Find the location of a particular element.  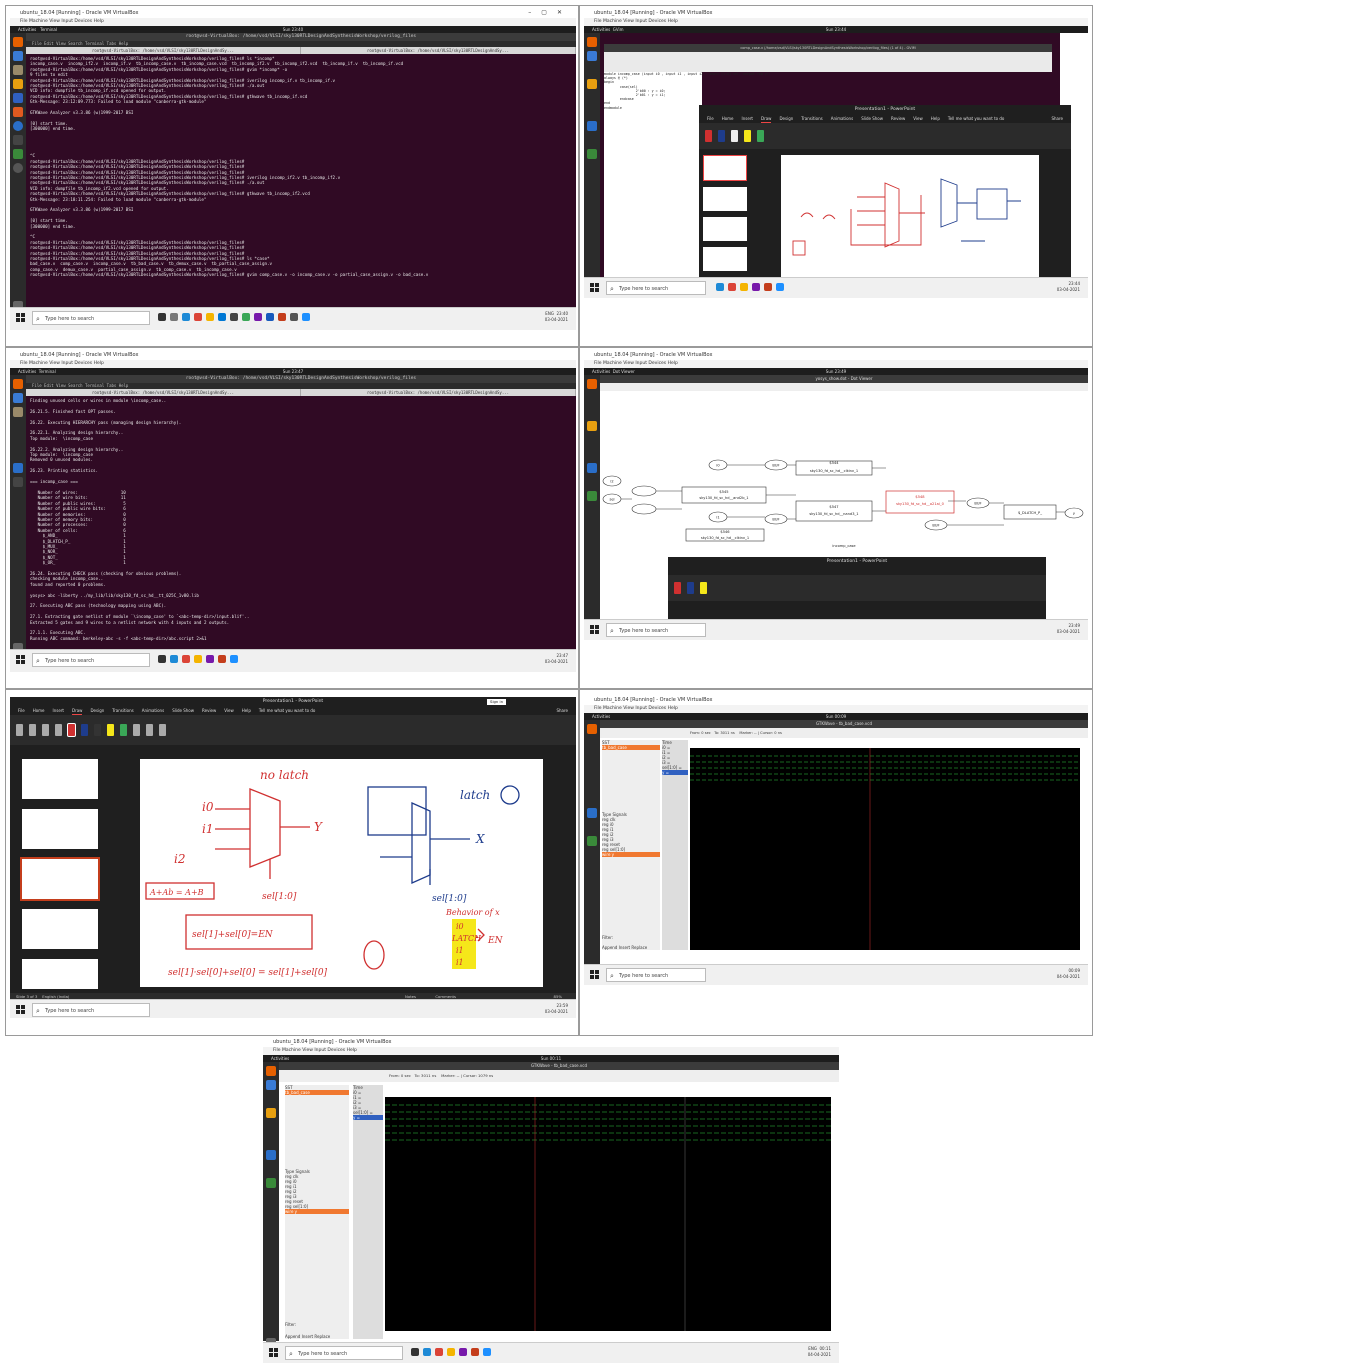

word-icon is located at coordinates (270, 317).